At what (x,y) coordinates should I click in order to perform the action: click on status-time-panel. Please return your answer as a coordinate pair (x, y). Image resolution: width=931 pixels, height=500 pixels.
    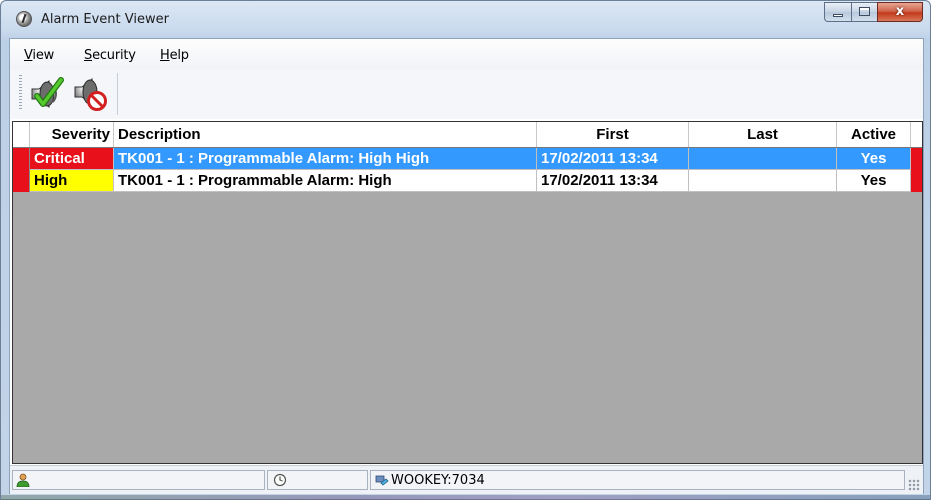
    Looking at the image, I should click on (317, 480).